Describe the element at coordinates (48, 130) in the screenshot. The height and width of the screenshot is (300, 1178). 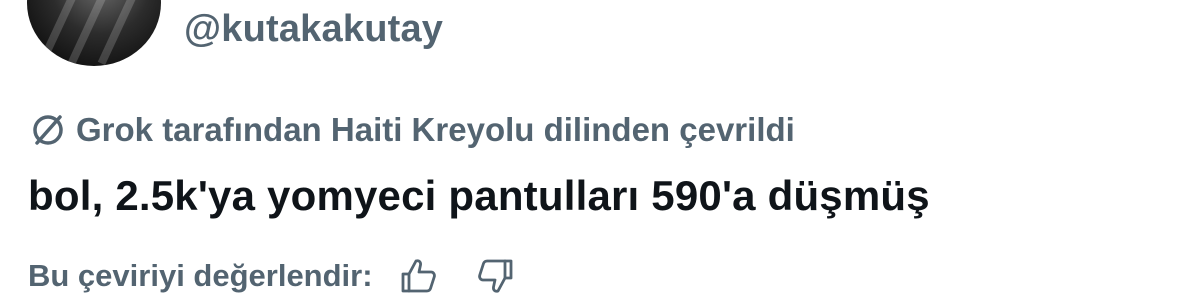
I see `translate-slash-icon` at that location.